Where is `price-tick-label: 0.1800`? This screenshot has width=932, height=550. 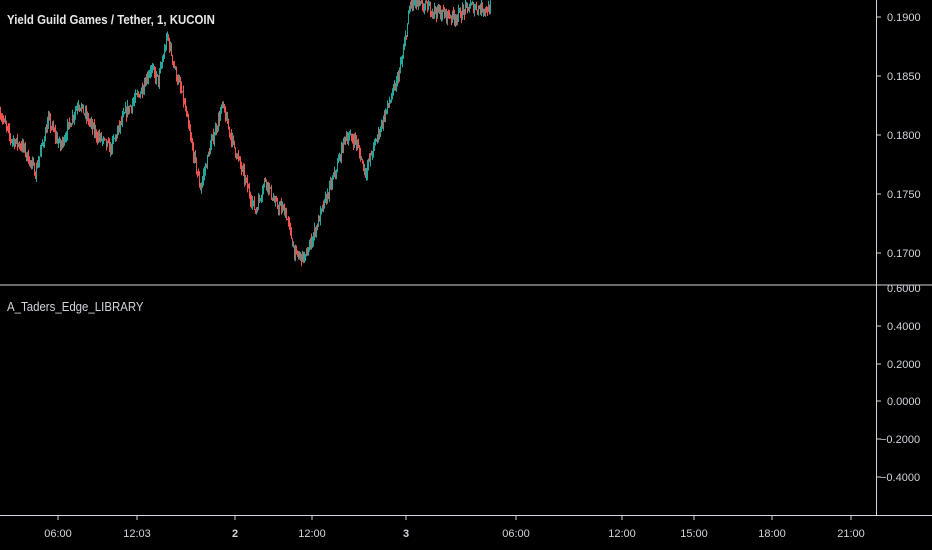 price-tick-label: 0.1800 is located at coordinates (904, 136).